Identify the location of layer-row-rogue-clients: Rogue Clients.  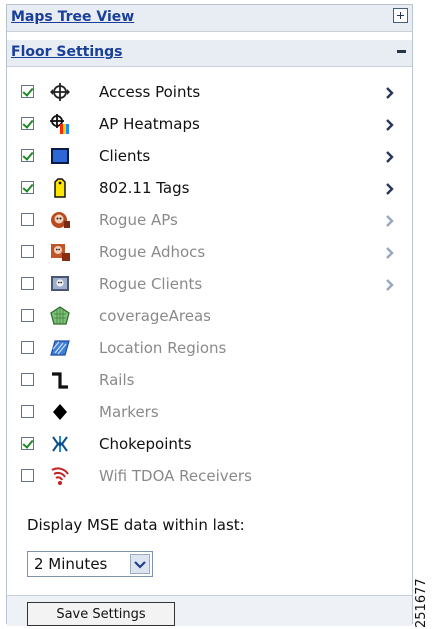
(213, 284).